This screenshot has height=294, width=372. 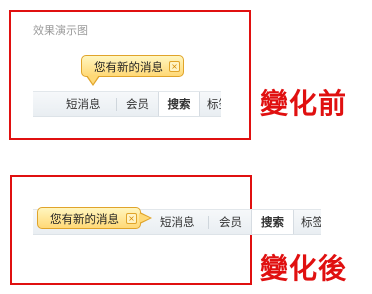 I want to click on before-navbar: 短消息 会员 搜索 标签, so click(x=127, y=104).